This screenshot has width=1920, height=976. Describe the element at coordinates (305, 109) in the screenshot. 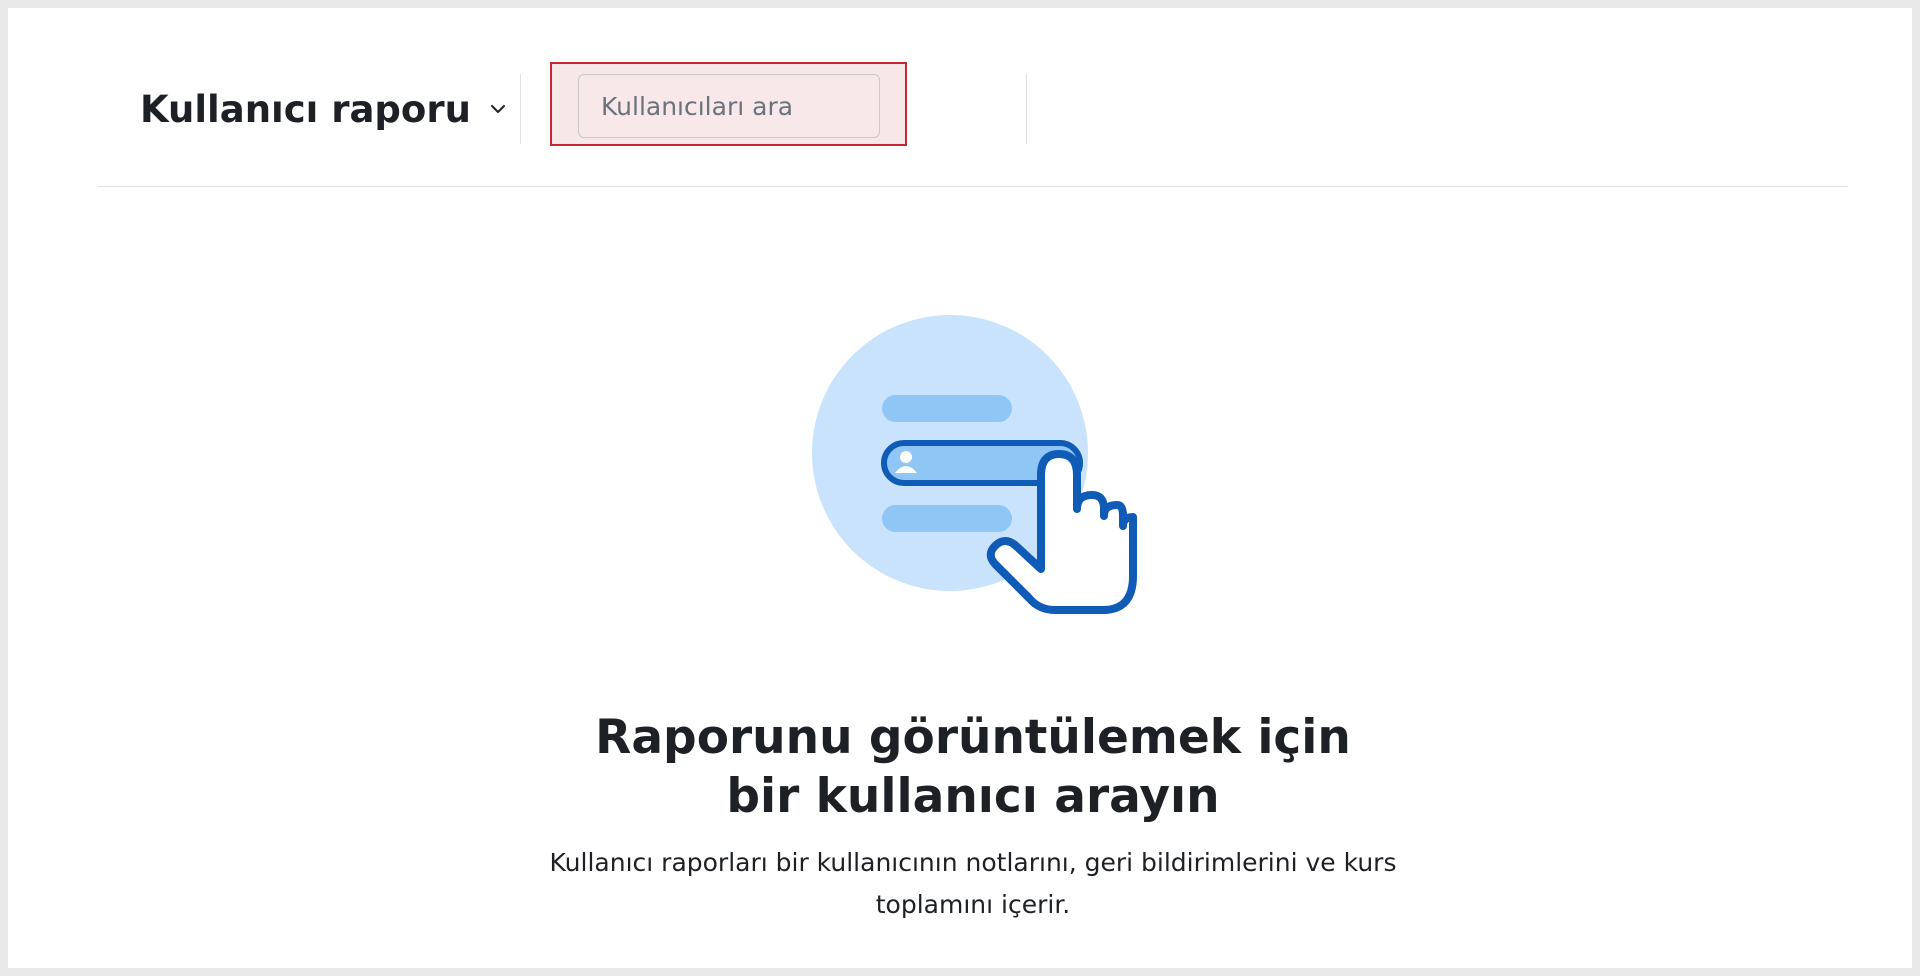

I see `report-title: Kullanıcı raporu` at that location.